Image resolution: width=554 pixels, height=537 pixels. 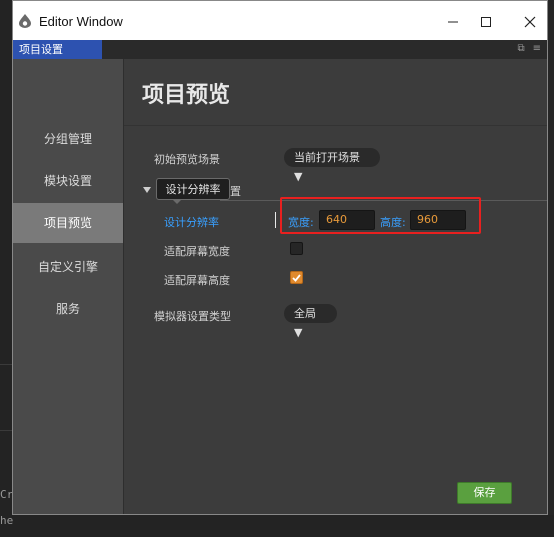 I want to click on initial-scene-dropdown: 当前打开场景 ▼, so click(x=332, y=165).